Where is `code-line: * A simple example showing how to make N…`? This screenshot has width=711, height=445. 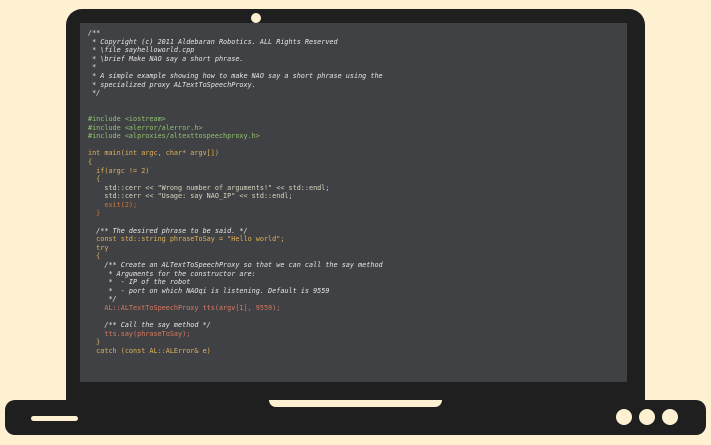
code-line: * A simple example showing how to make N… is located at coordinates (235, 75).